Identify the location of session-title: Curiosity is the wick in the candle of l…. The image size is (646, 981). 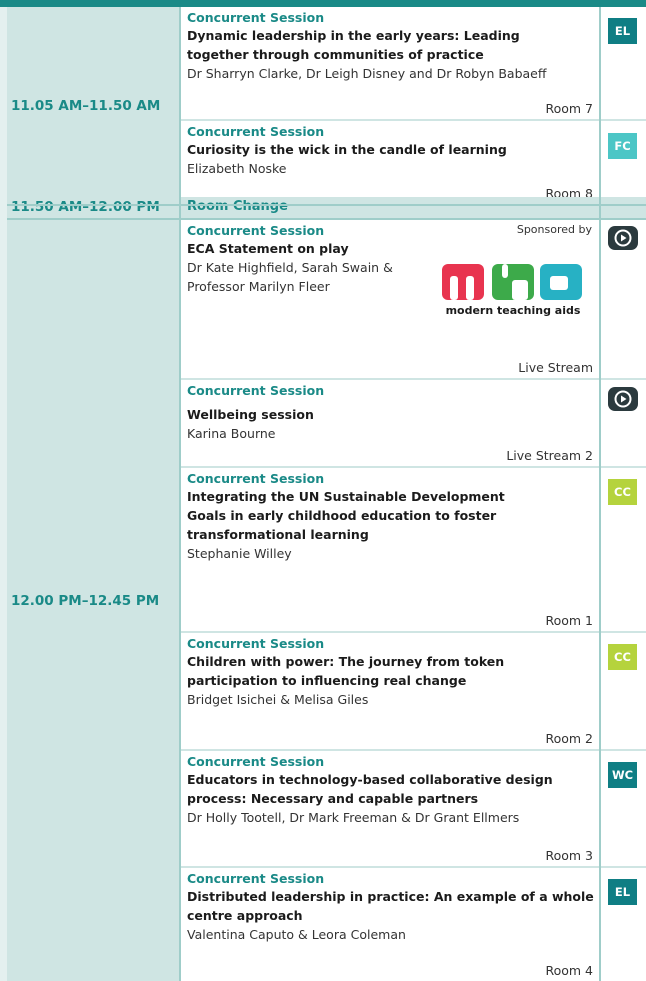
(347, 149).